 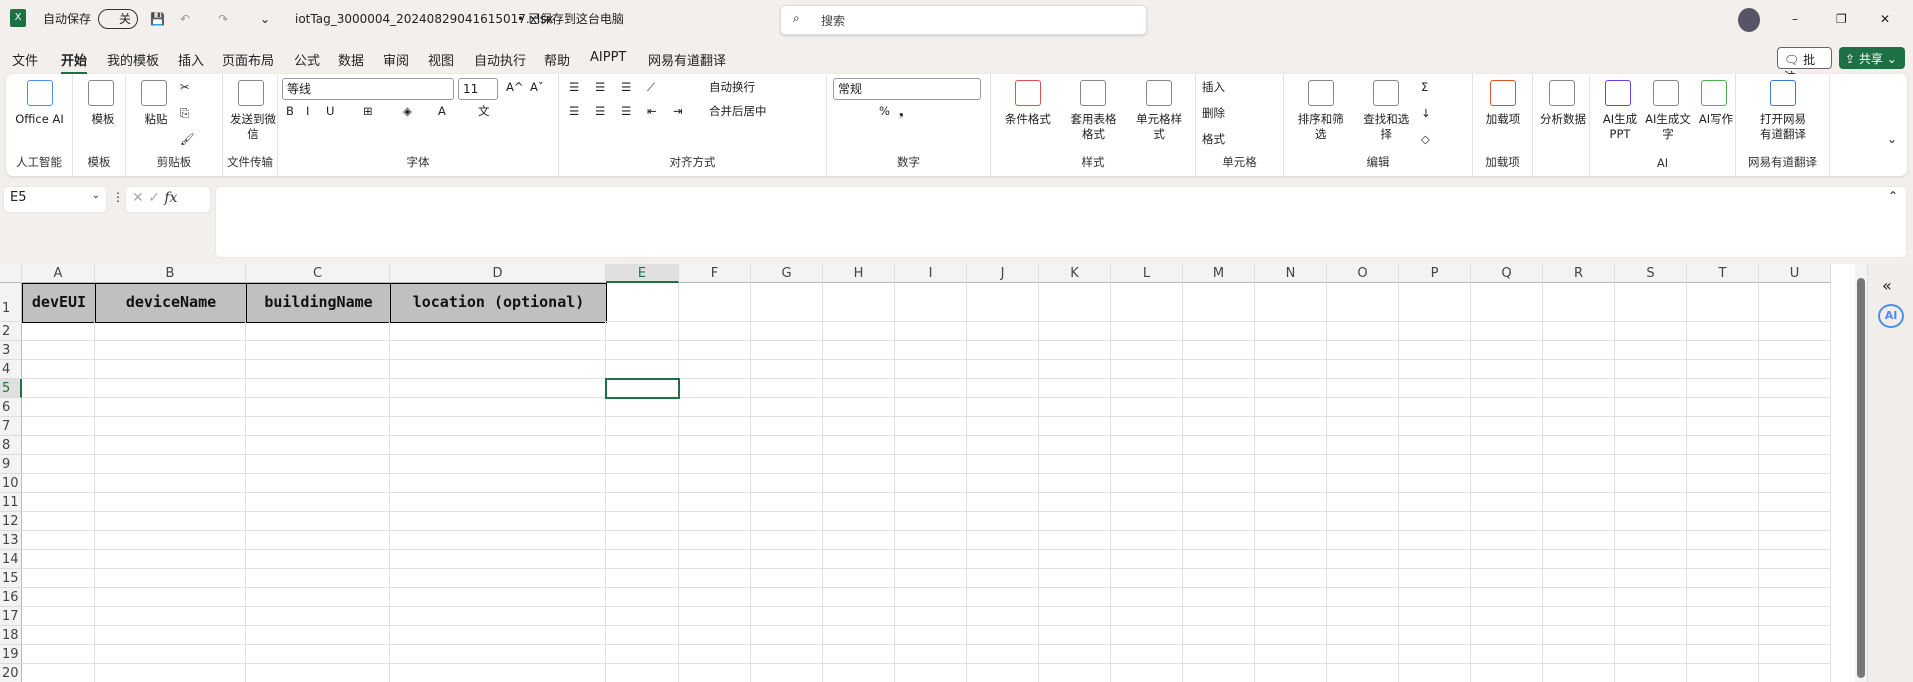 What do you see at coordinates (1075, 464) in the screenshot?
I see `cell-K9` at bounding box center [1075, 464].